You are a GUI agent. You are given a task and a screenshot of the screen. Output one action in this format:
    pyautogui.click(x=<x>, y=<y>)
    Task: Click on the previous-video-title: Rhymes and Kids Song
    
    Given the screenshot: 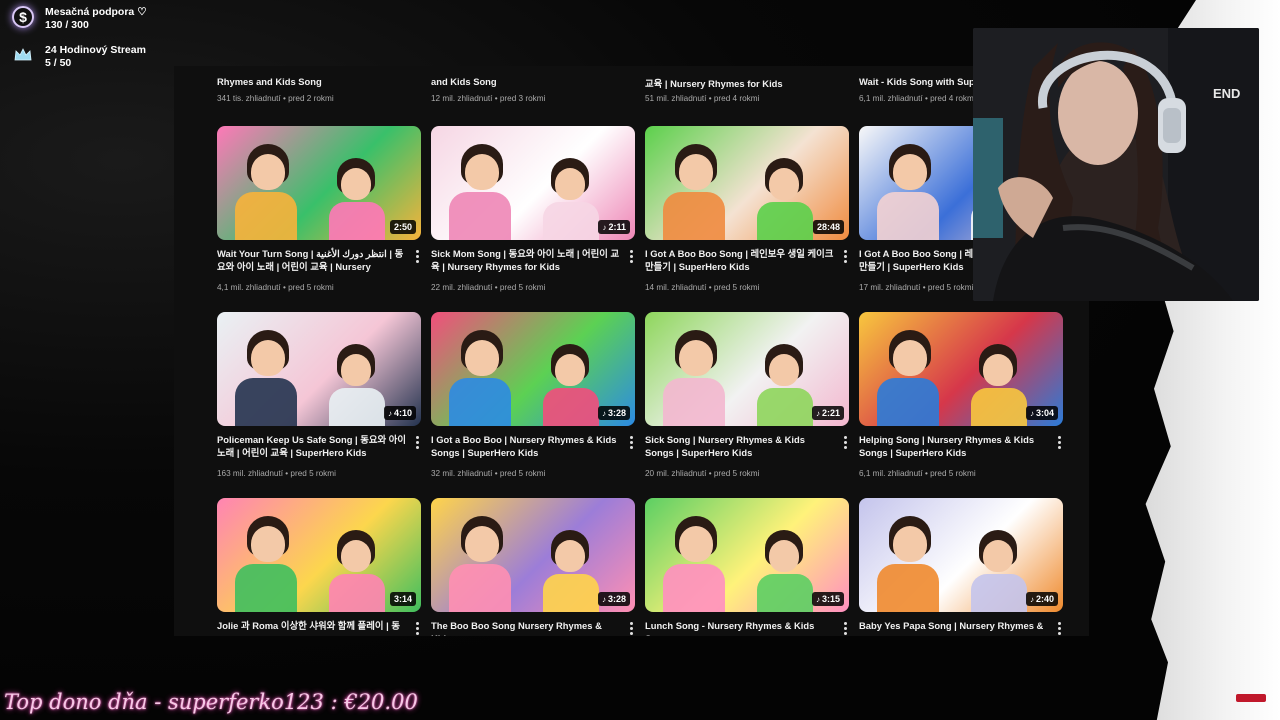 What is the action you would take?
    pyautogui.click(x=269, y=81)
    